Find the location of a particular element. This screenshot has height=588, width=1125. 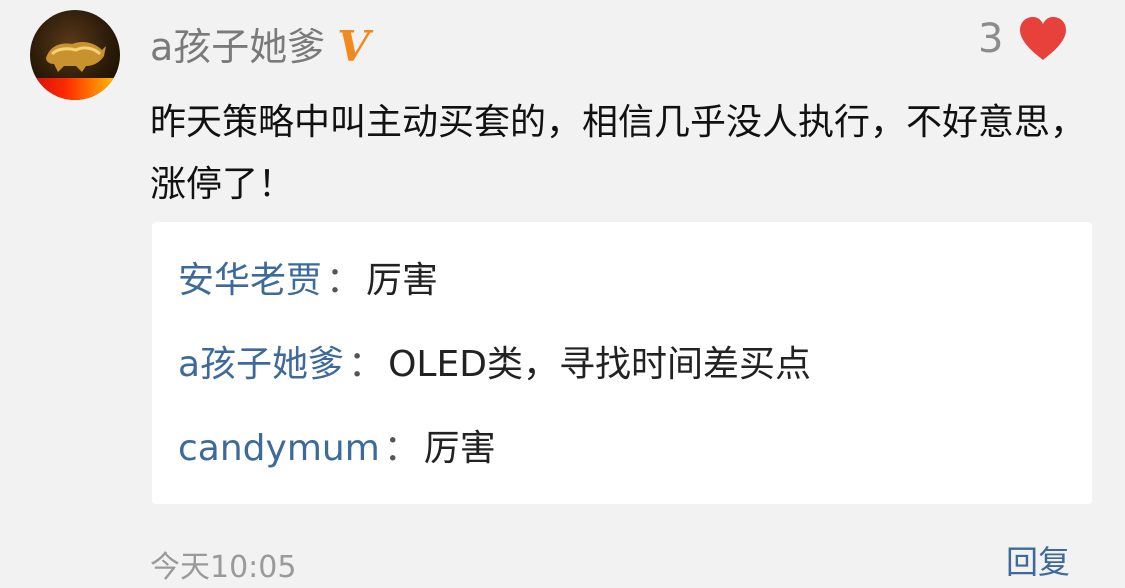

reply-item: 安华老贾：厉害 is located at coordinates (308, 281).